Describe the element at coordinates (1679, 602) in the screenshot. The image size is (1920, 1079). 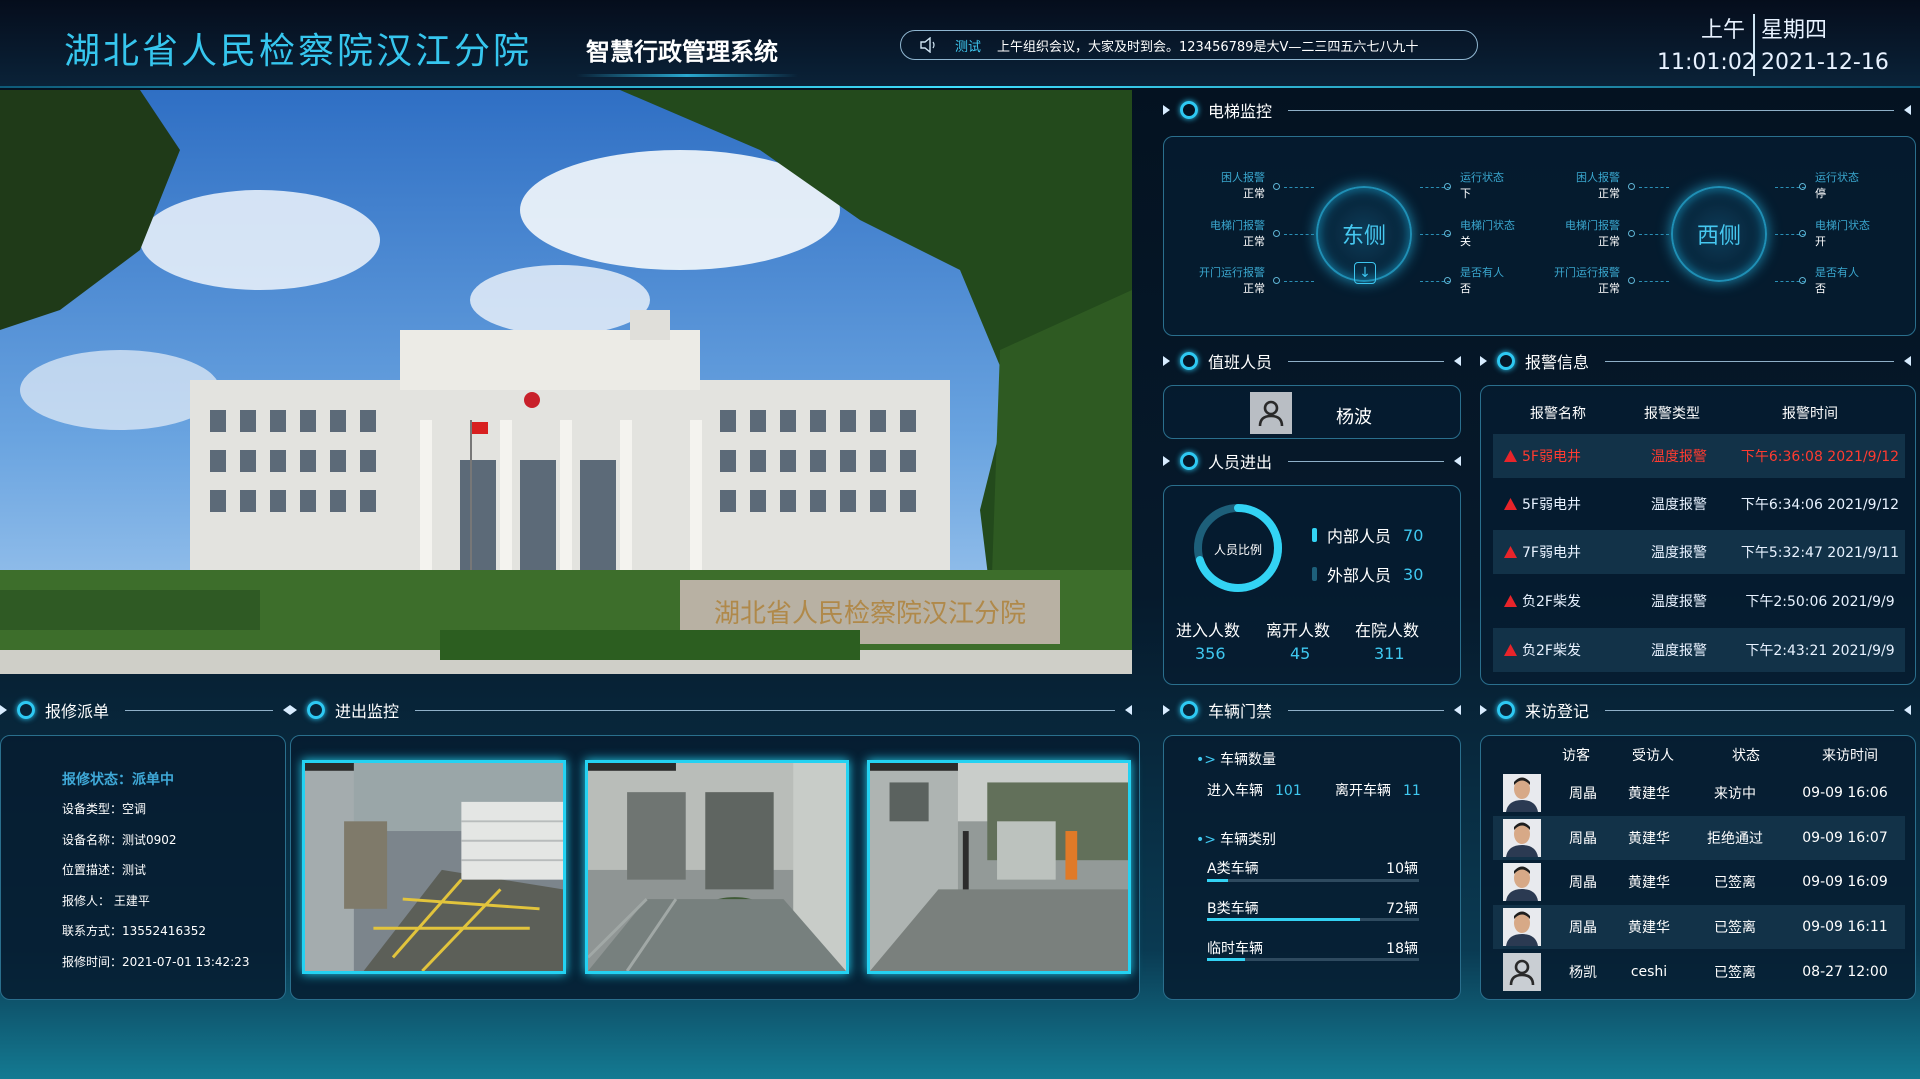
I see `alarm-type: 温度报警` at that location.